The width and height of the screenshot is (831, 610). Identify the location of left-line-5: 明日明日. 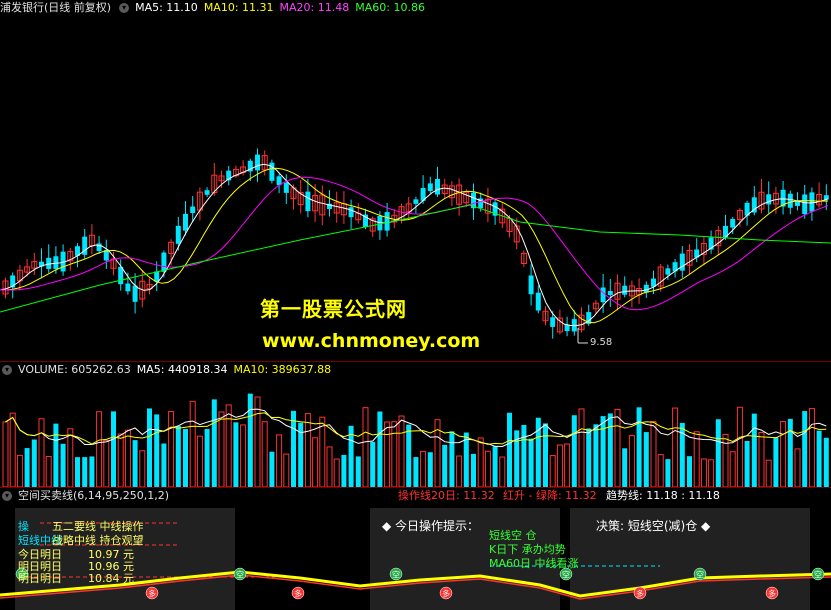
(40, 578).